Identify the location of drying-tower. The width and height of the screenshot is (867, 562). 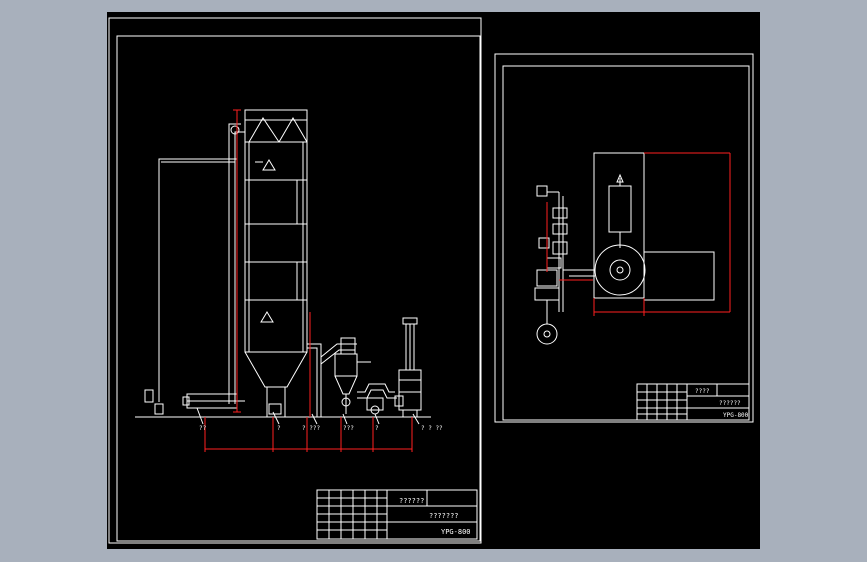
(275, 263).